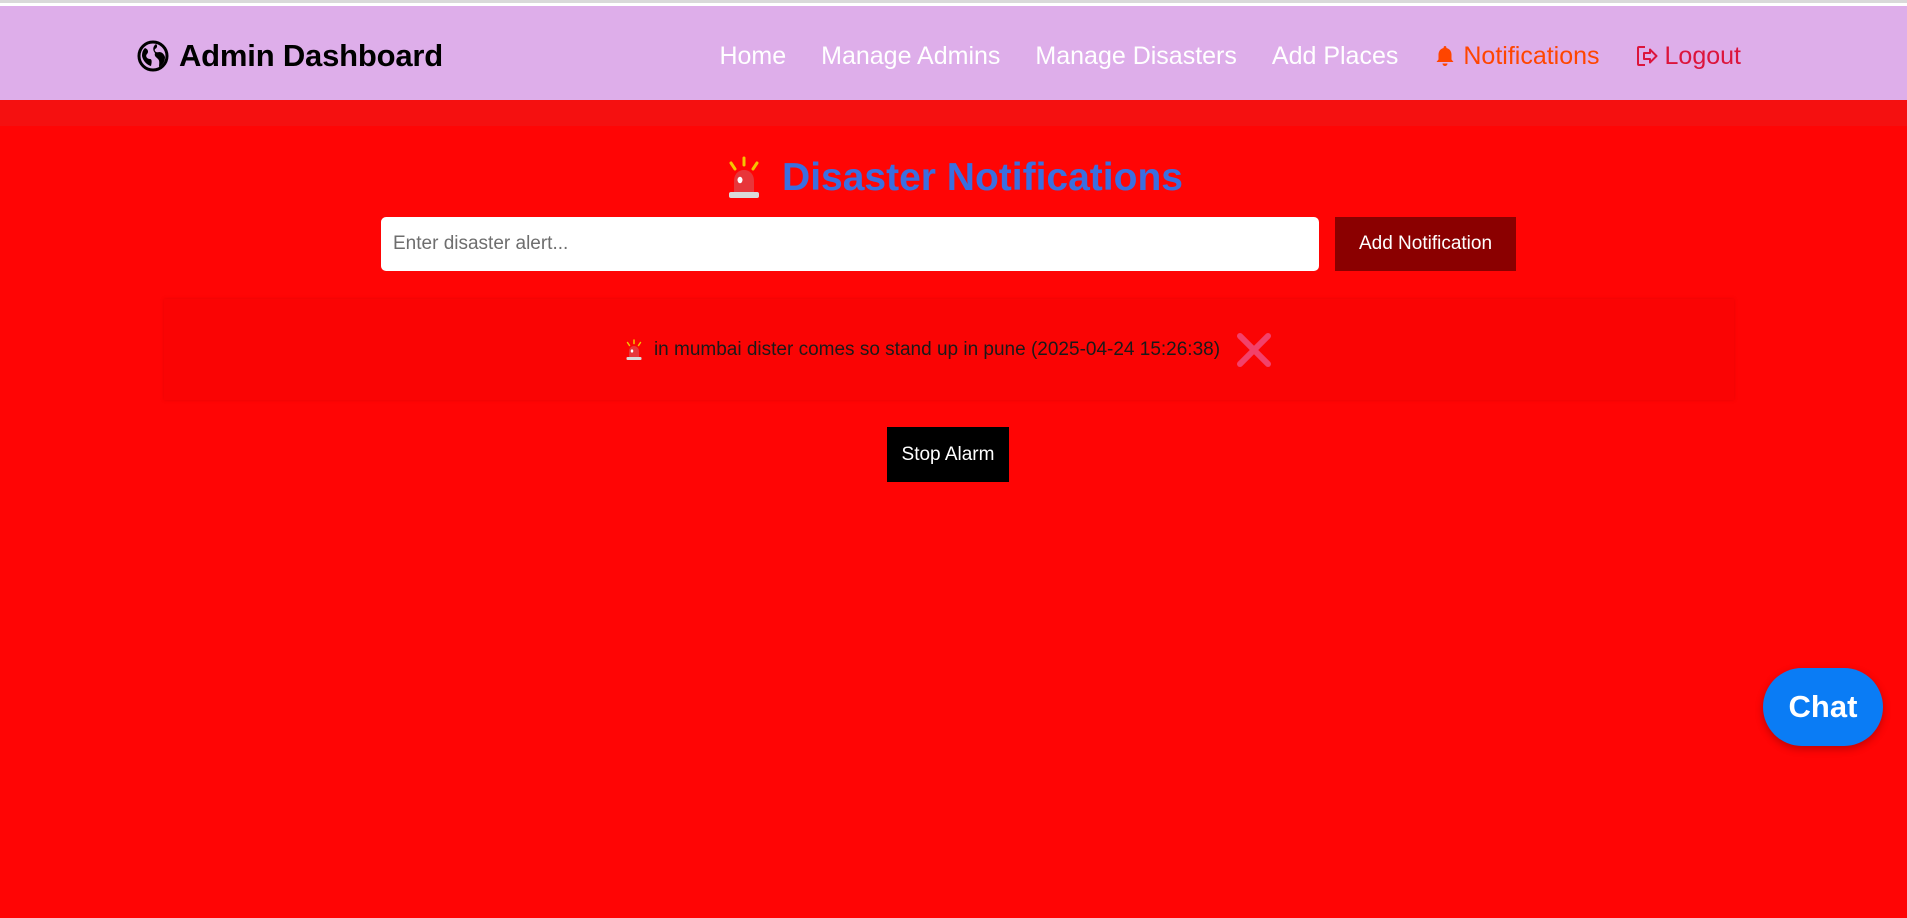 Image resolution: width=1907 pixels, height=918 pixels. I want to click on logout-icon, so click(1647, 56).